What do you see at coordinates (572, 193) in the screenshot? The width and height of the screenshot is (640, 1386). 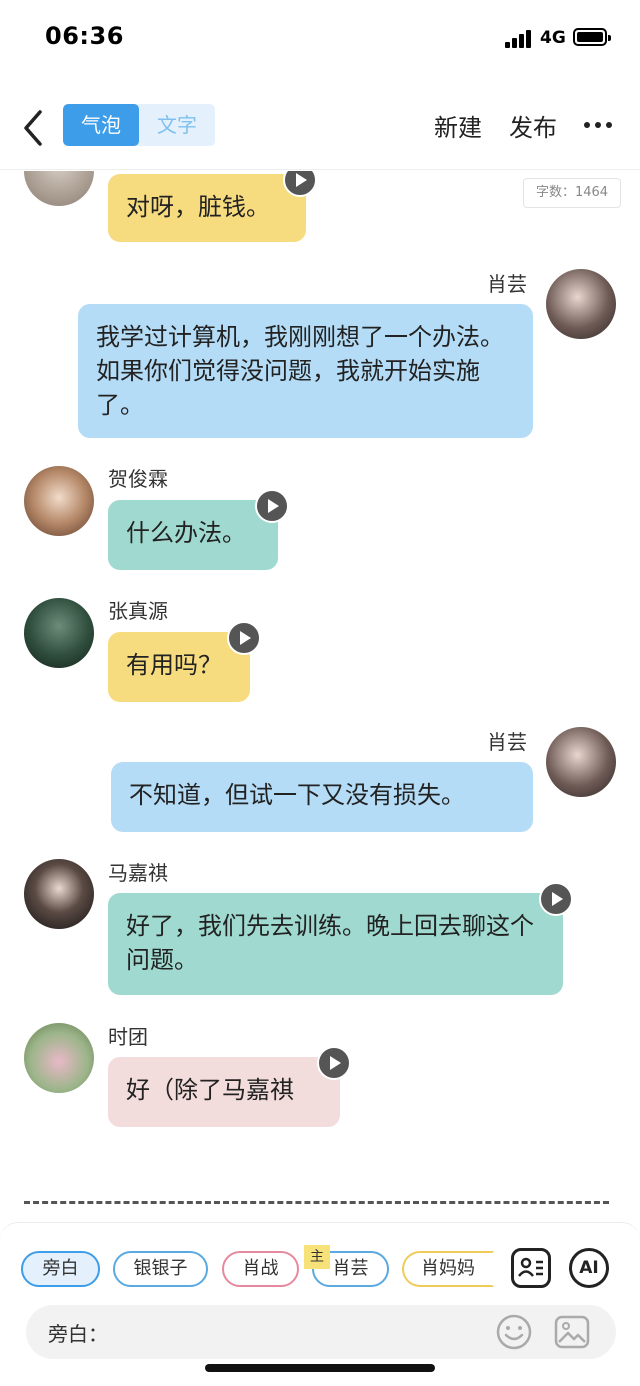 I see `word-count: 字数：1464` at bounding box center [572, 193].